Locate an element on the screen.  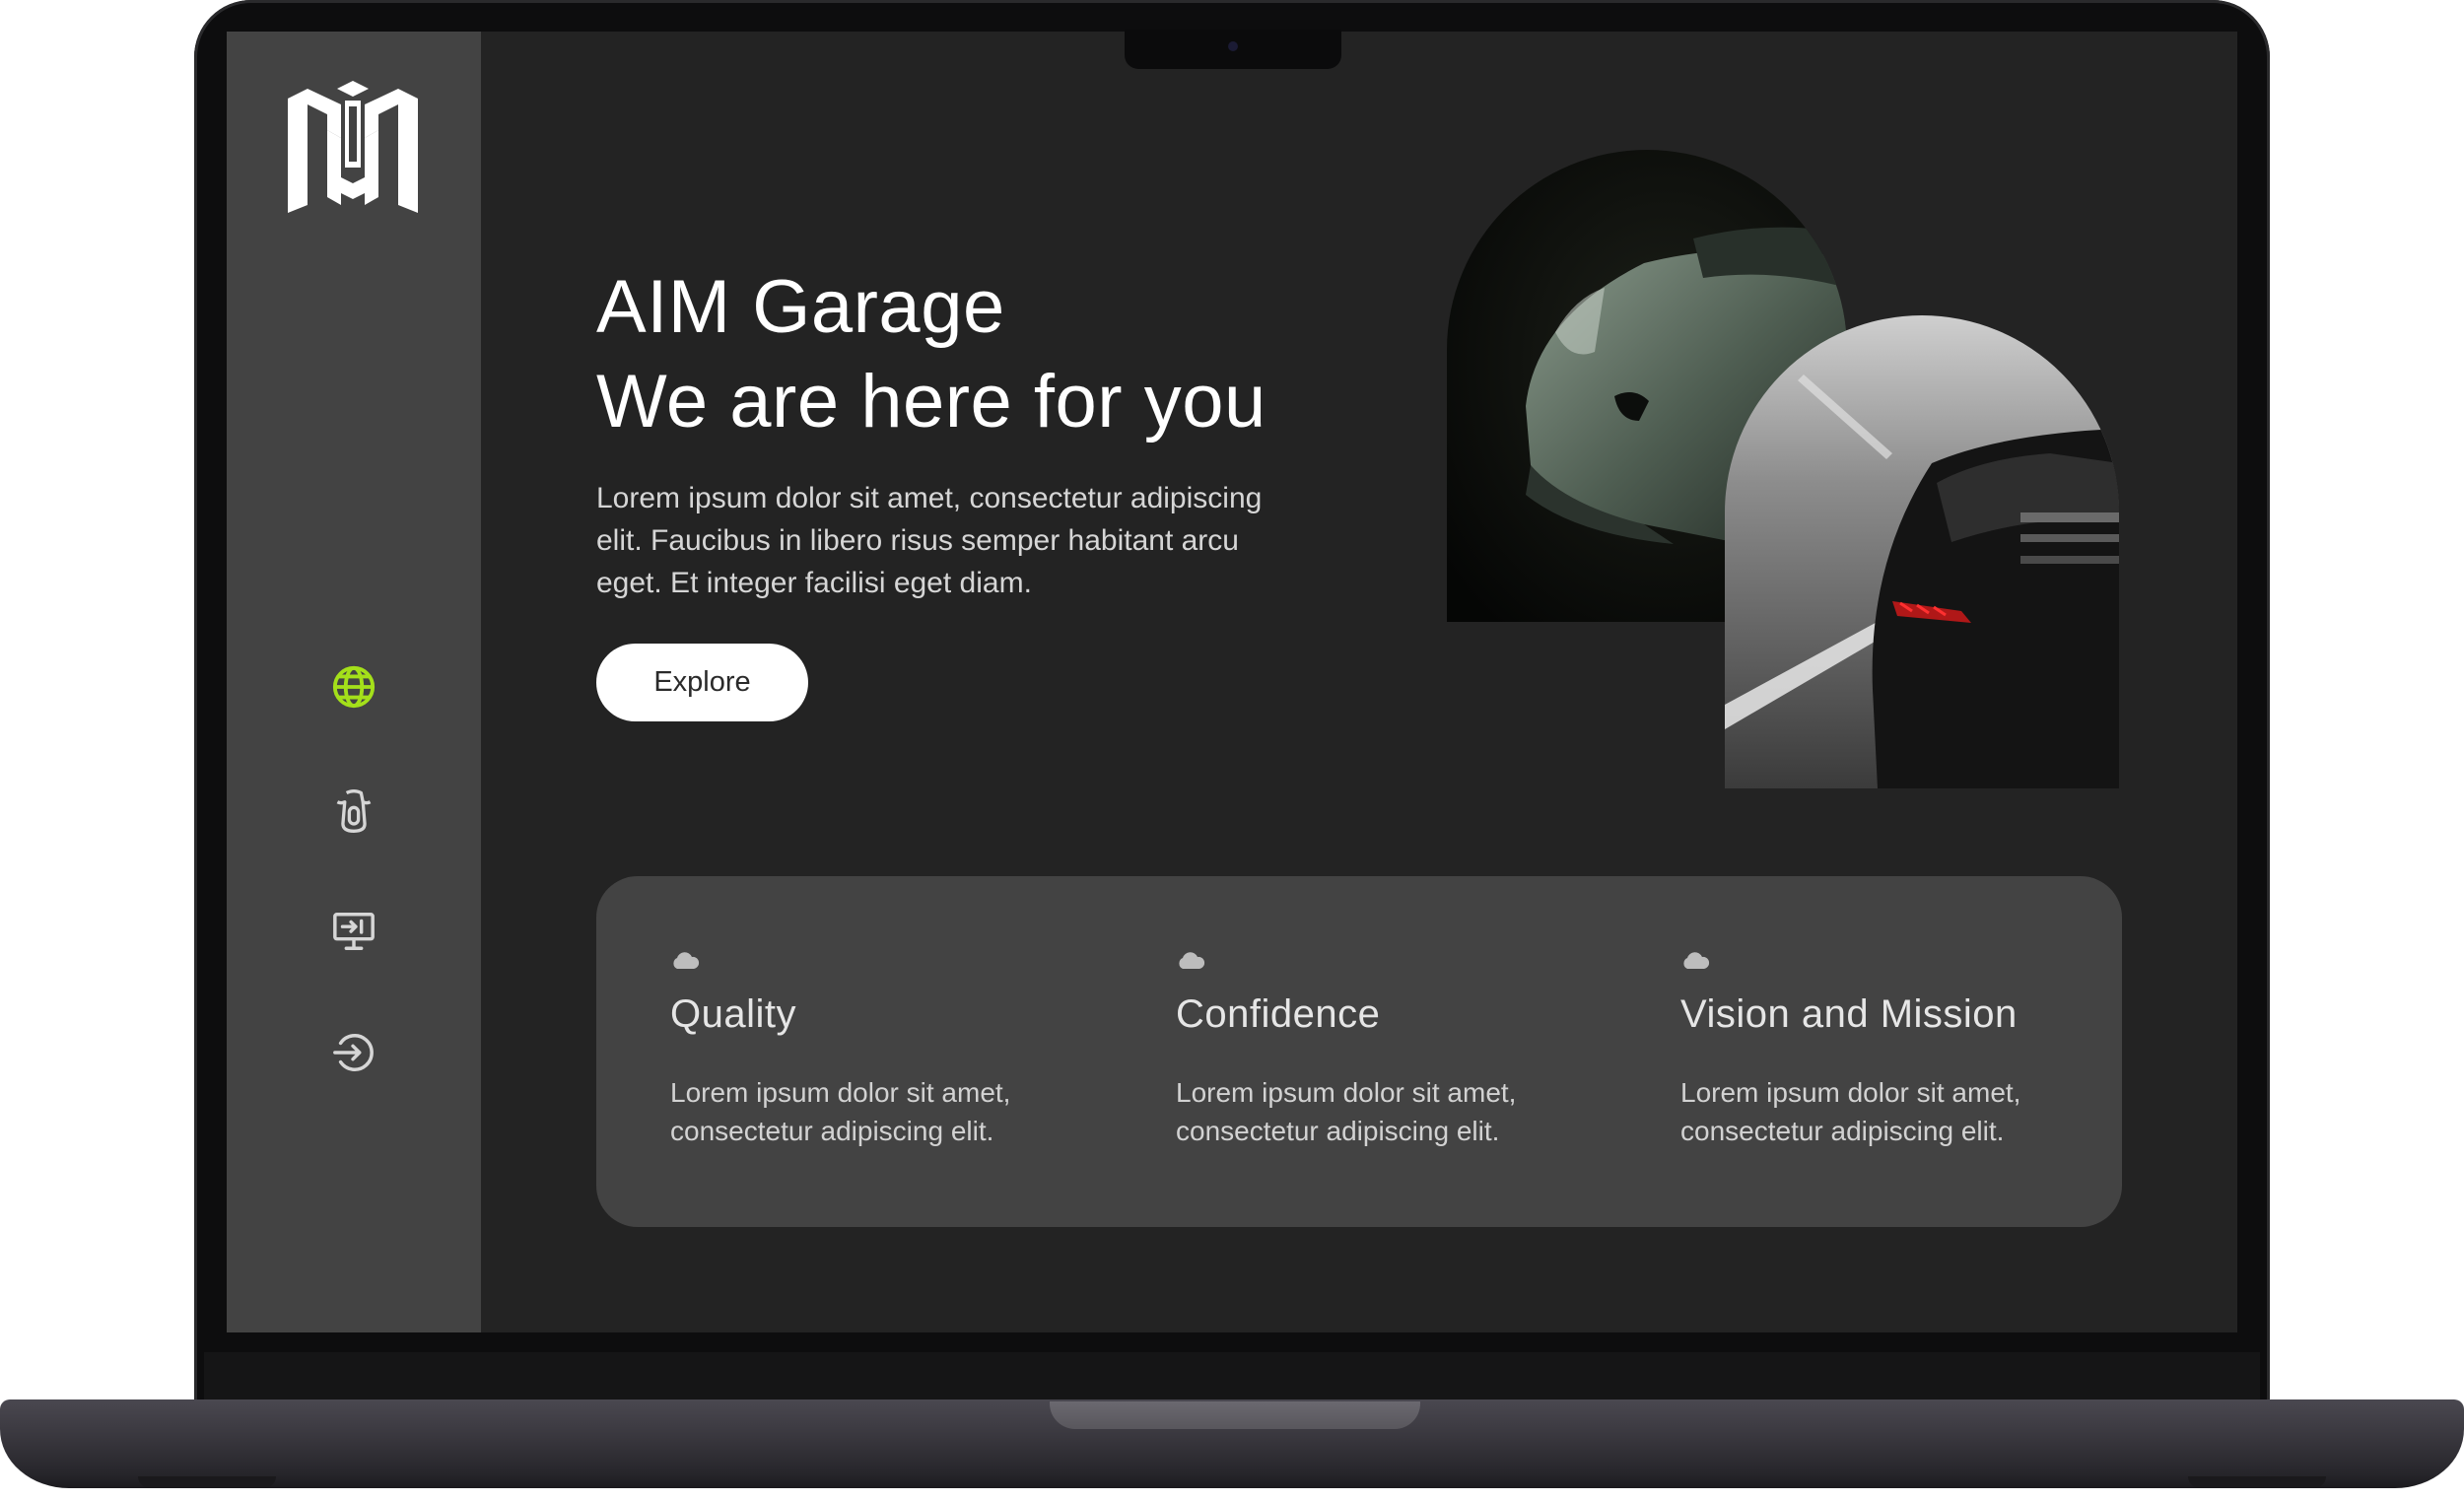
laptop-opening-notch is located at coordinates (1235, 1415).